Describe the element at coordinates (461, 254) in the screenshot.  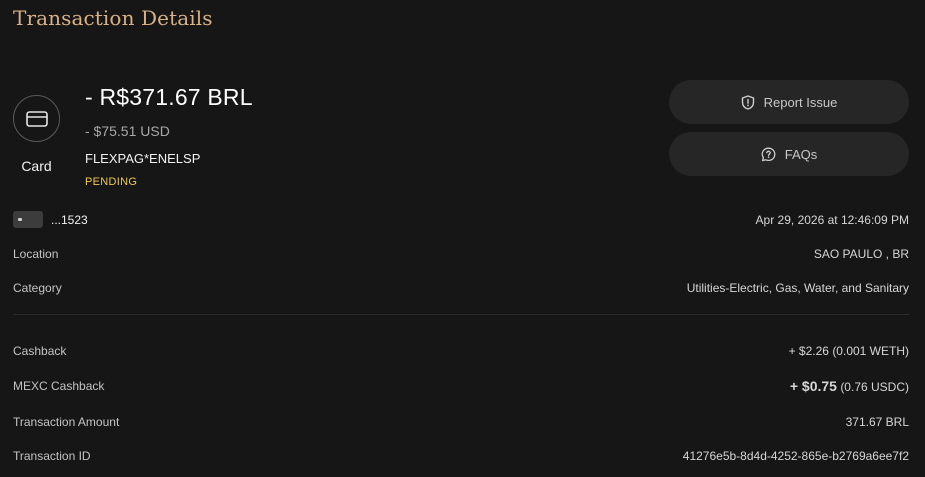
I see `location-row: Location SAO PAULO , BR` at that location.